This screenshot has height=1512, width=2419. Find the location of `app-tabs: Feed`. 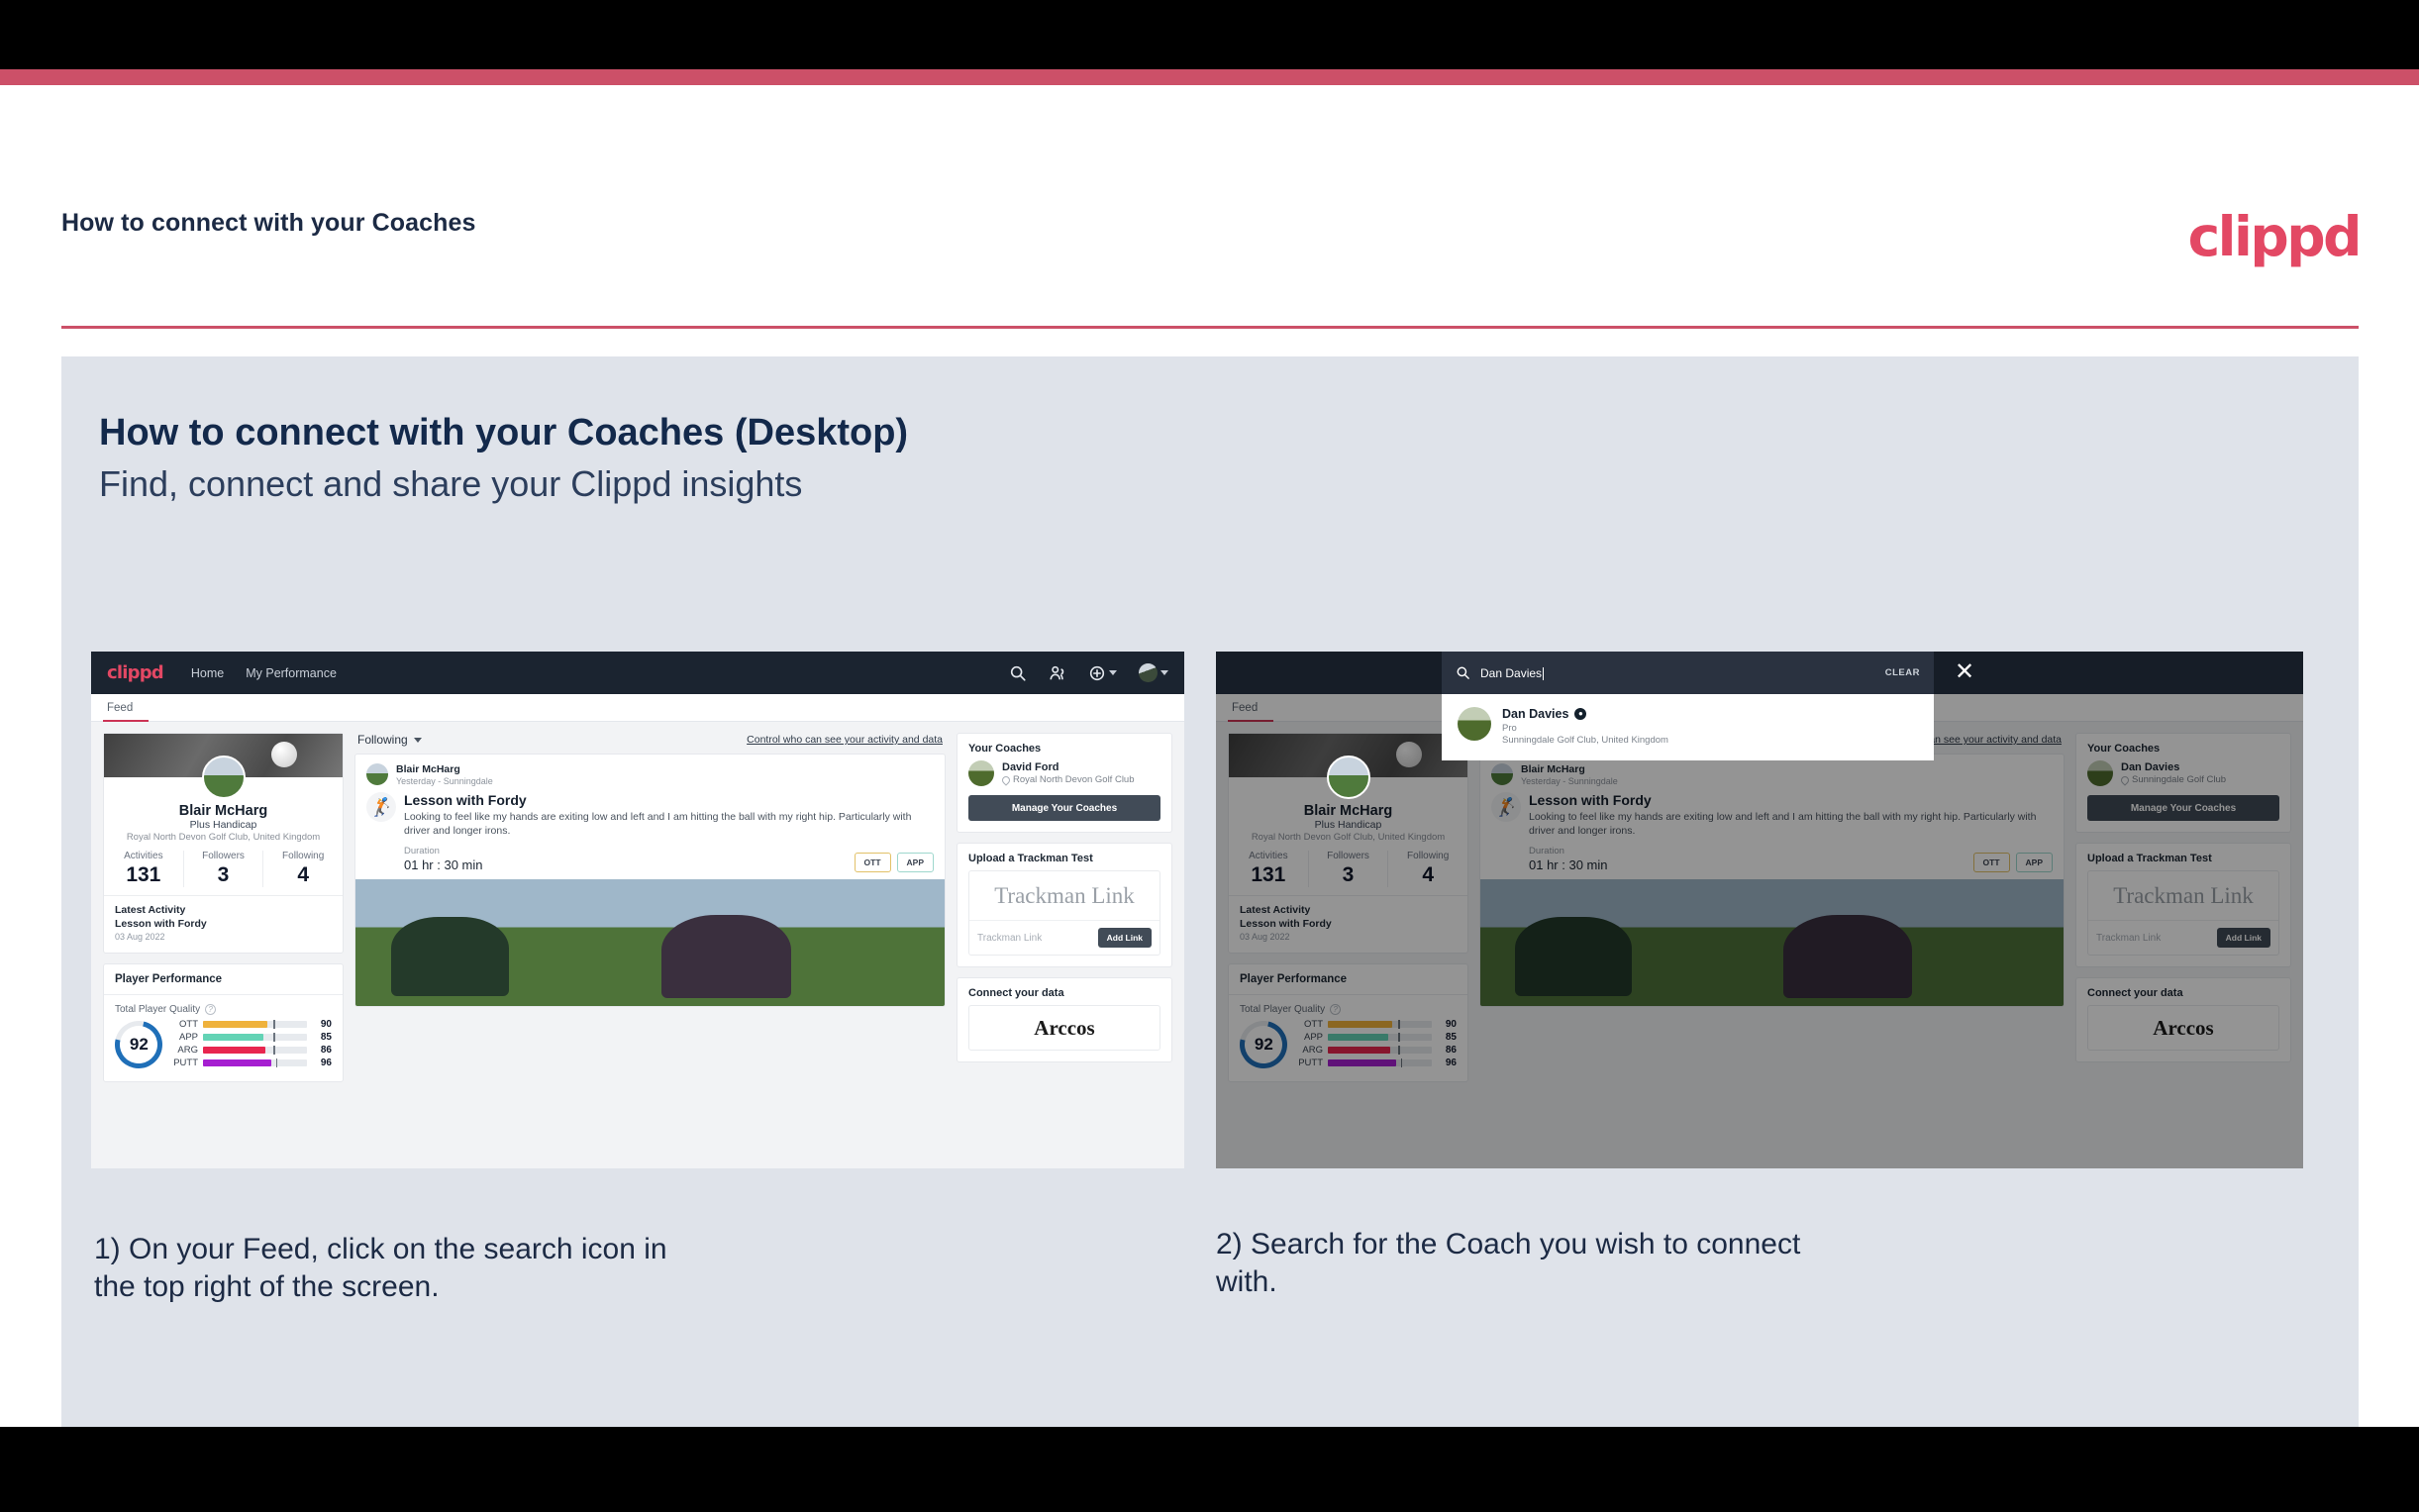

app-tabs: Feed is located at coordinates (637, 708).